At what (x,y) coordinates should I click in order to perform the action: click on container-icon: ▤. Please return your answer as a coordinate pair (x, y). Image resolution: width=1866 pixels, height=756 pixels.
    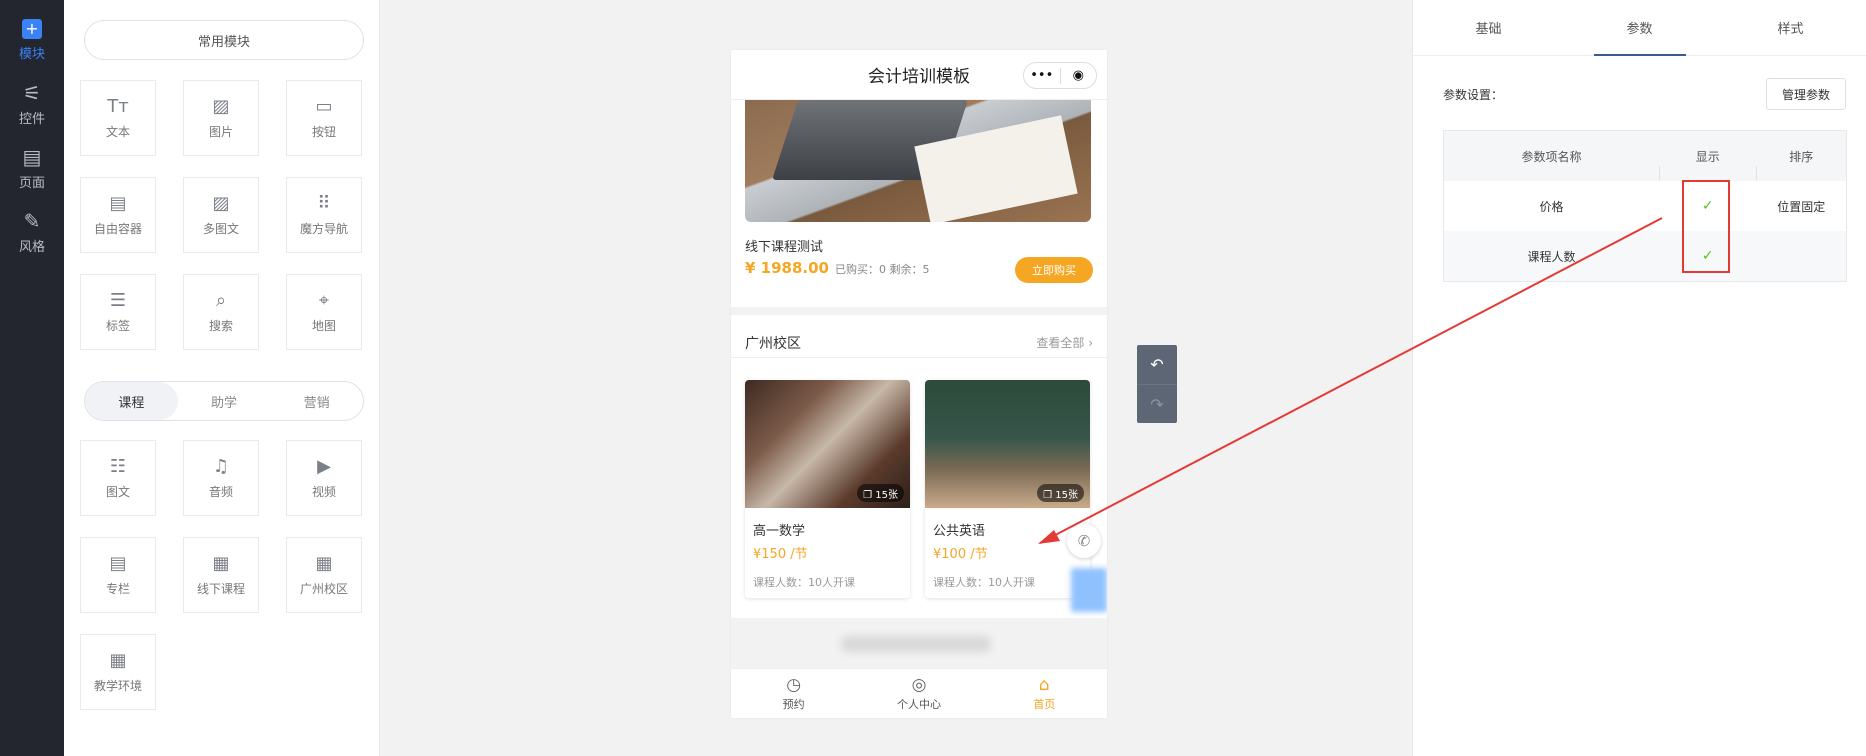
    Looking at the image, I should click on (118, 203).